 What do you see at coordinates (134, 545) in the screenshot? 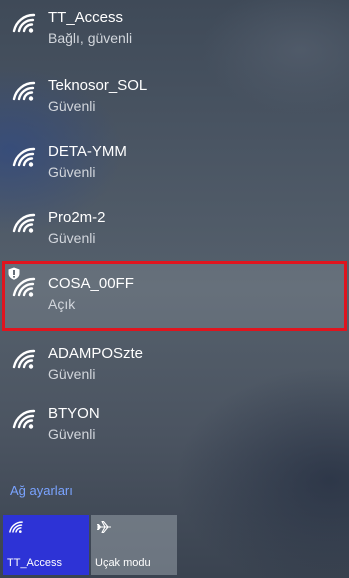
I see `quick-action-airplane-mode: Uçak modu` at bounding box center [134, 545].